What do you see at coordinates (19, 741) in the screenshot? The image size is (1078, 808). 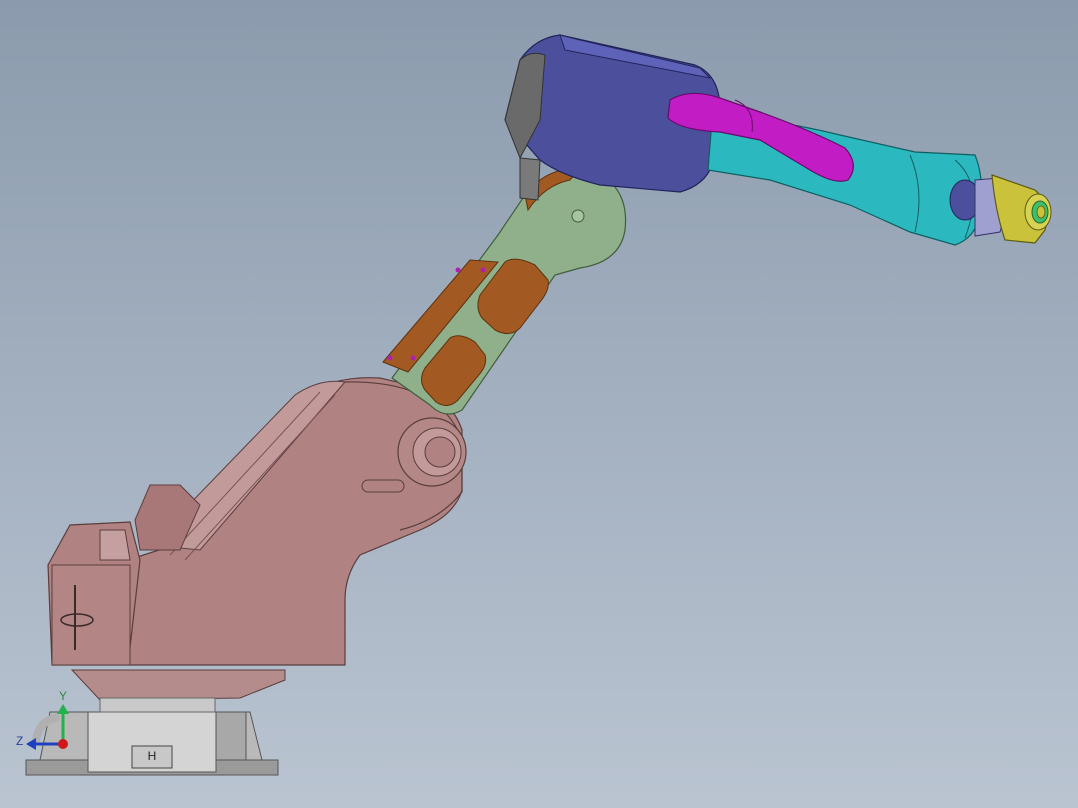 I see `z-axis-label: Z` at bounding box center [19, 741].